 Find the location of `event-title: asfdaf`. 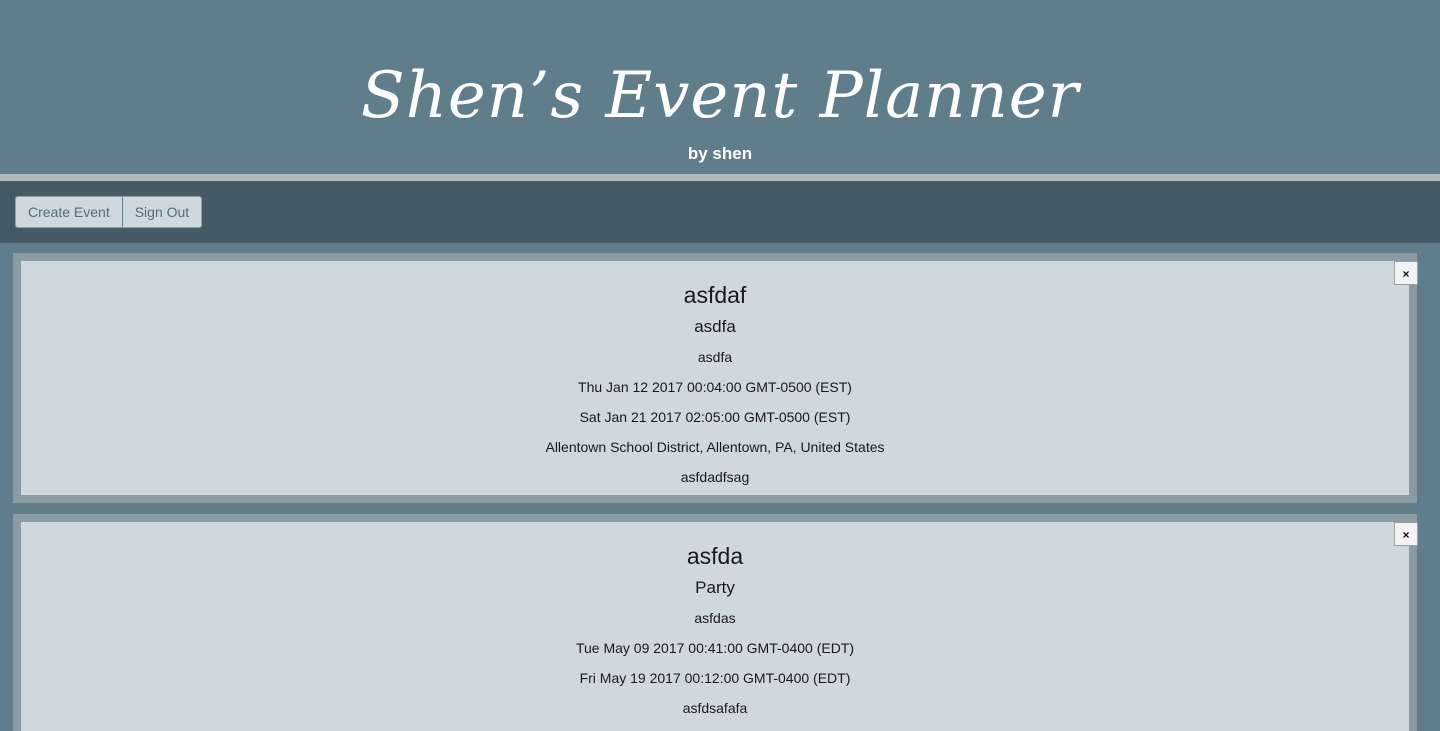

event-title: asfdaf is located at coordinates (715, 295).